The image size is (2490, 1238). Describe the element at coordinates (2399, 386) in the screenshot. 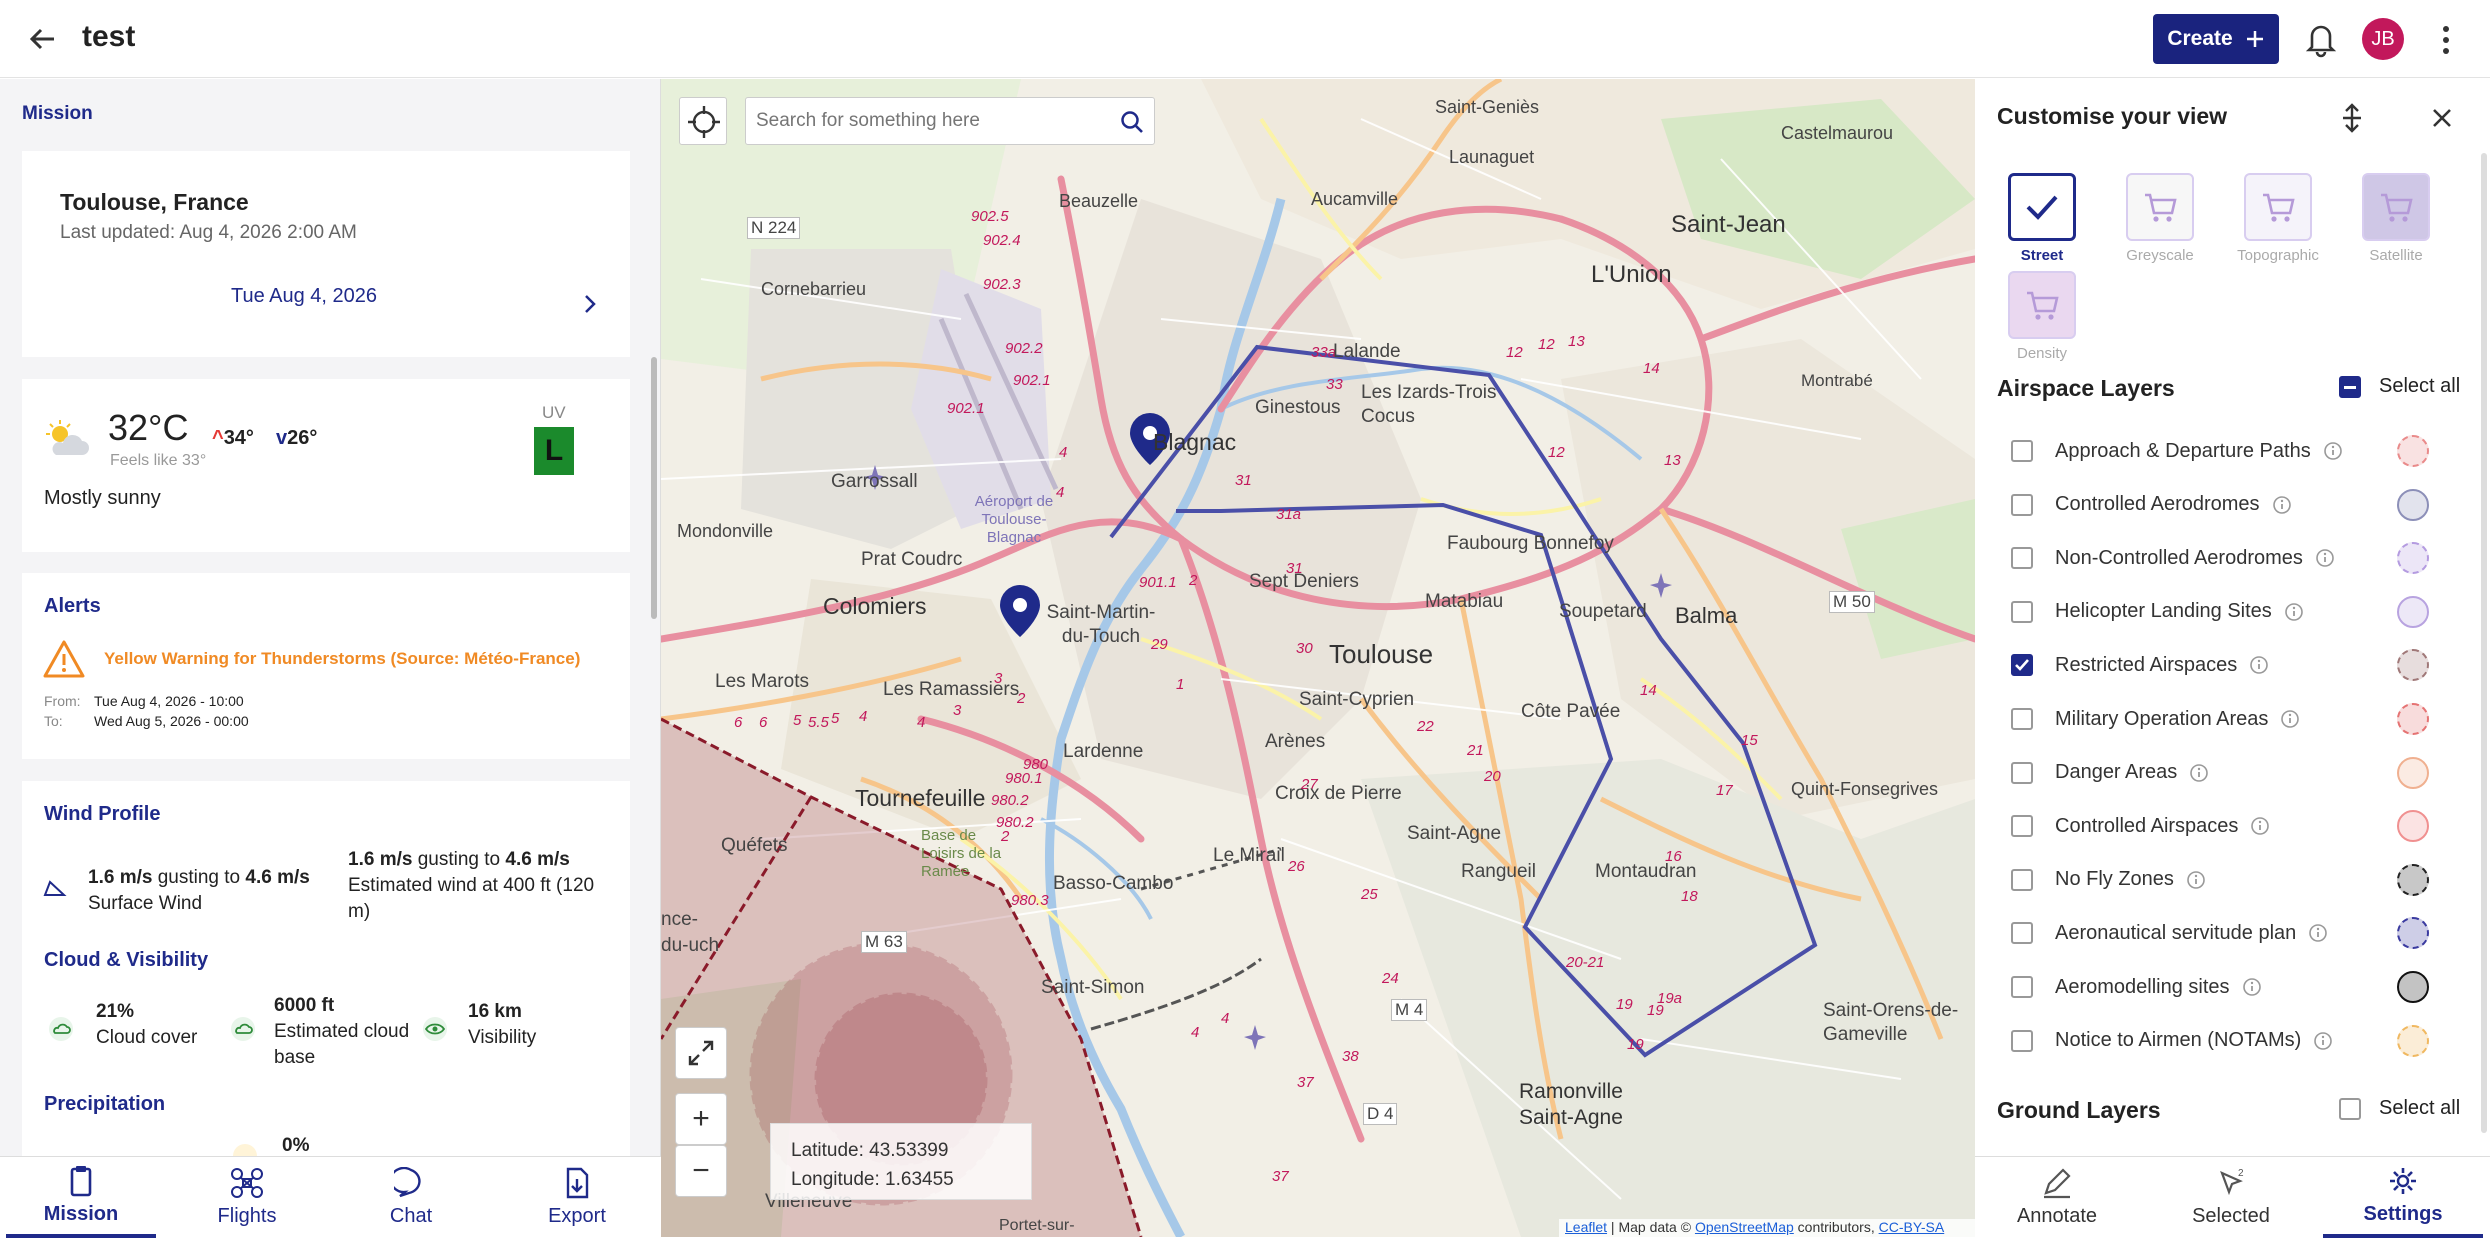

I see `airspace-select-all: Select all` at that location.